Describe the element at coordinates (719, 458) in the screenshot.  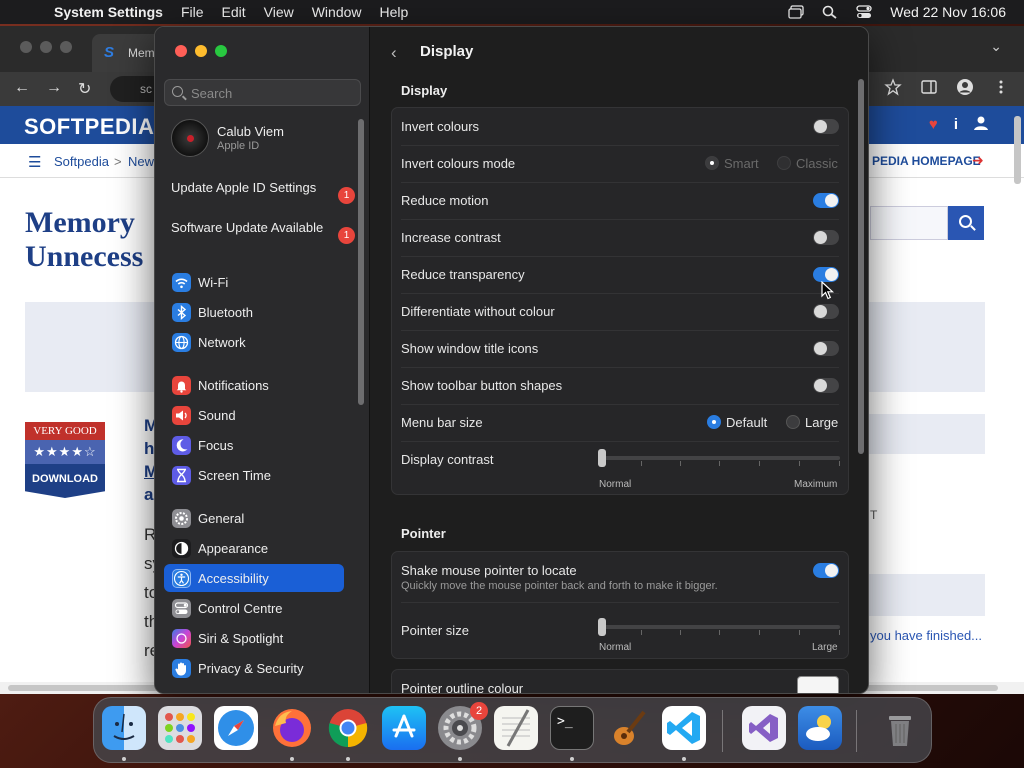
I see `display-contrast-slider` at that location.